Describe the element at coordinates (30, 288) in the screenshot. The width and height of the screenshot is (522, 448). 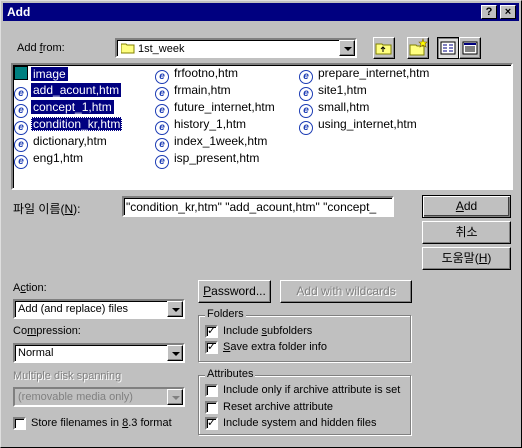
I see `action-label: Action:` at that location.